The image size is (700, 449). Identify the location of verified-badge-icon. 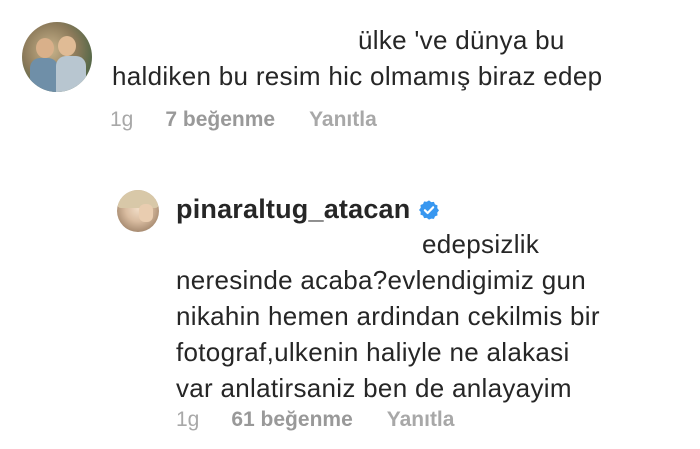
(429, 210).